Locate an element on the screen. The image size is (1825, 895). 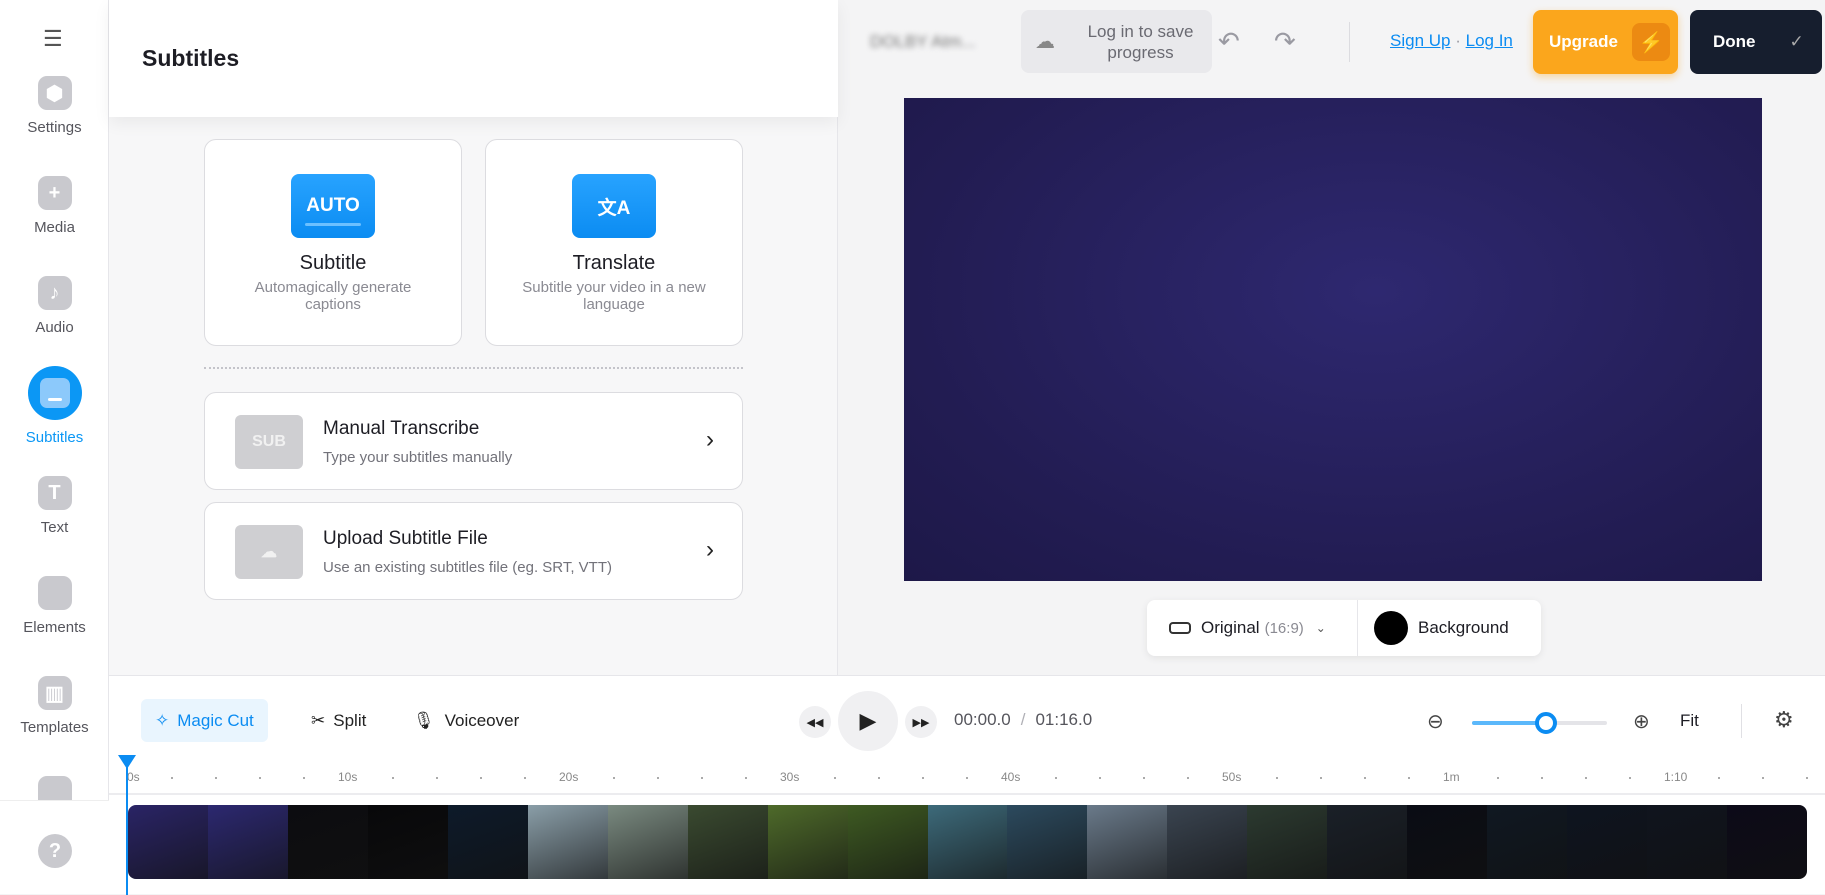
sidebar-item-settings: ⬢ Settings is located at coordinates (54, 121).